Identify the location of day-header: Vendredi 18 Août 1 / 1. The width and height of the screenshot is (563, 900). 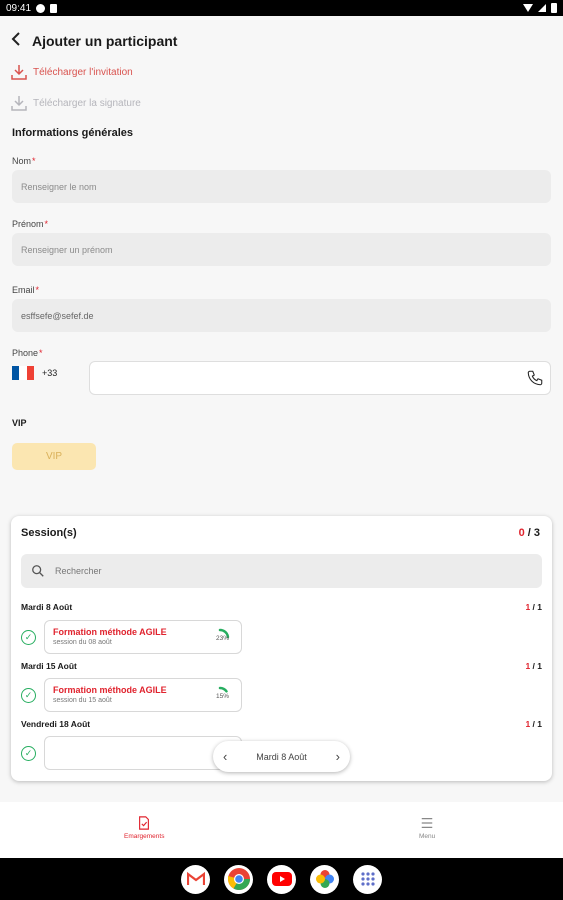
(281, 724).